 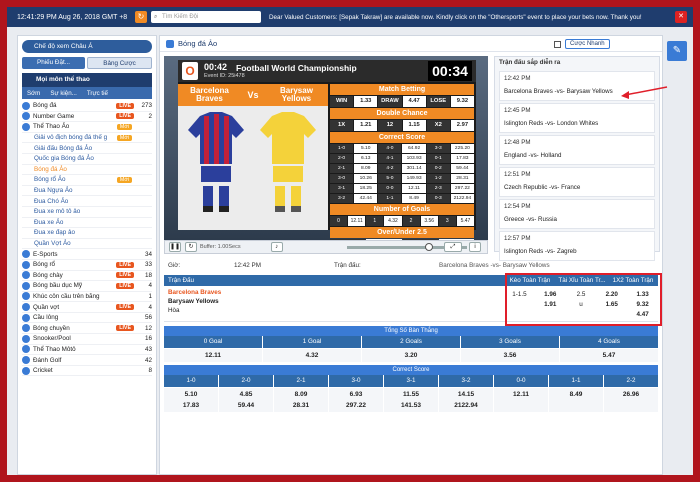 What do you see at coordinates (462, 168) in the screenshot?
I see `correct-score-cell: 59.44` at bounding box center [462, 168].